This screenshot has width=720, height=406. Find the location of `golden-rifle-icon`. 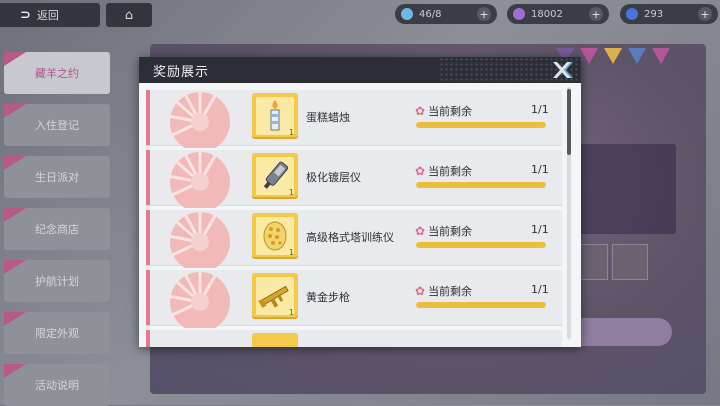

golden-rifle-icon is located at coordinates (273, 296).